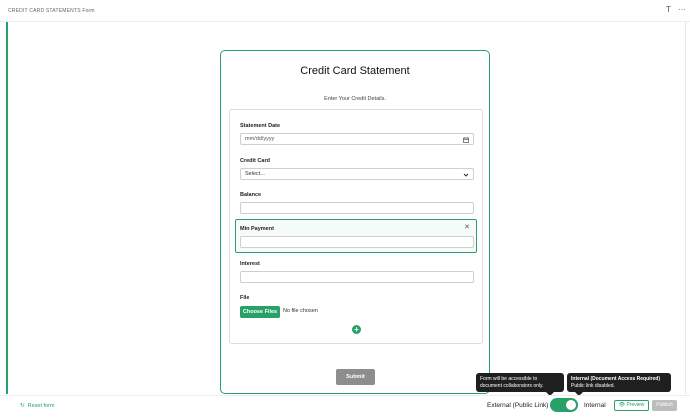 Image resolution: width=690 pixels, height=419 pixels. Describe the element at coordinates (664, 405) in the screenshot. I see `publish-button: Publish` at that location.